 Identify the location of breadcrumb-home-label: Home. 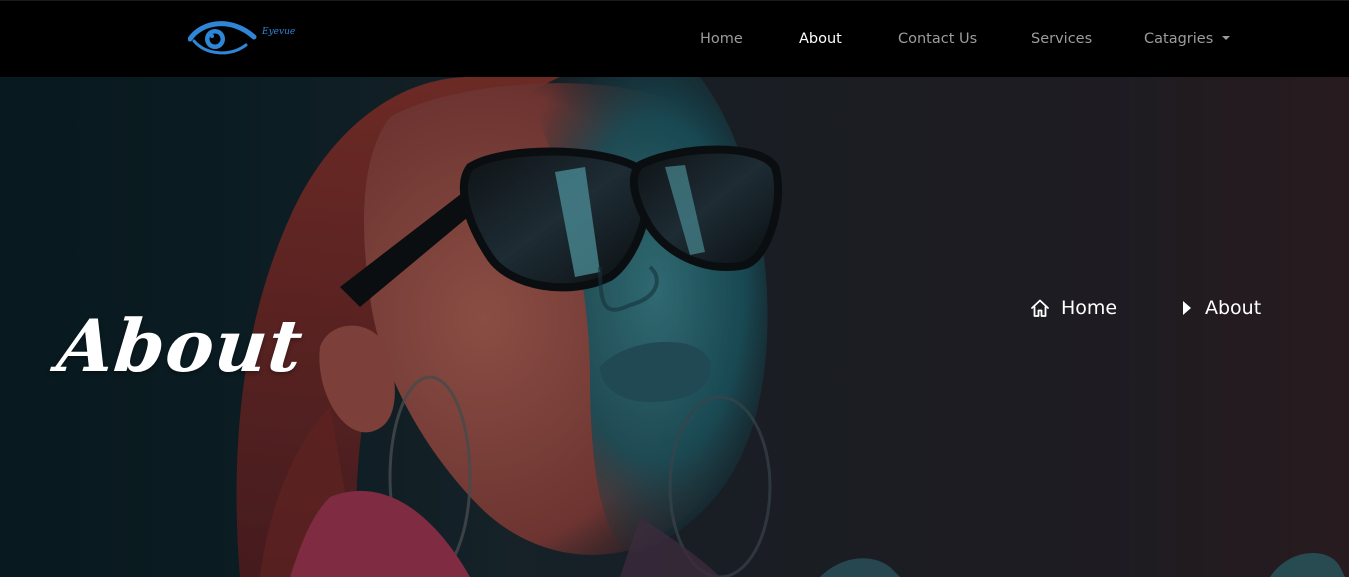
(1089, 308).